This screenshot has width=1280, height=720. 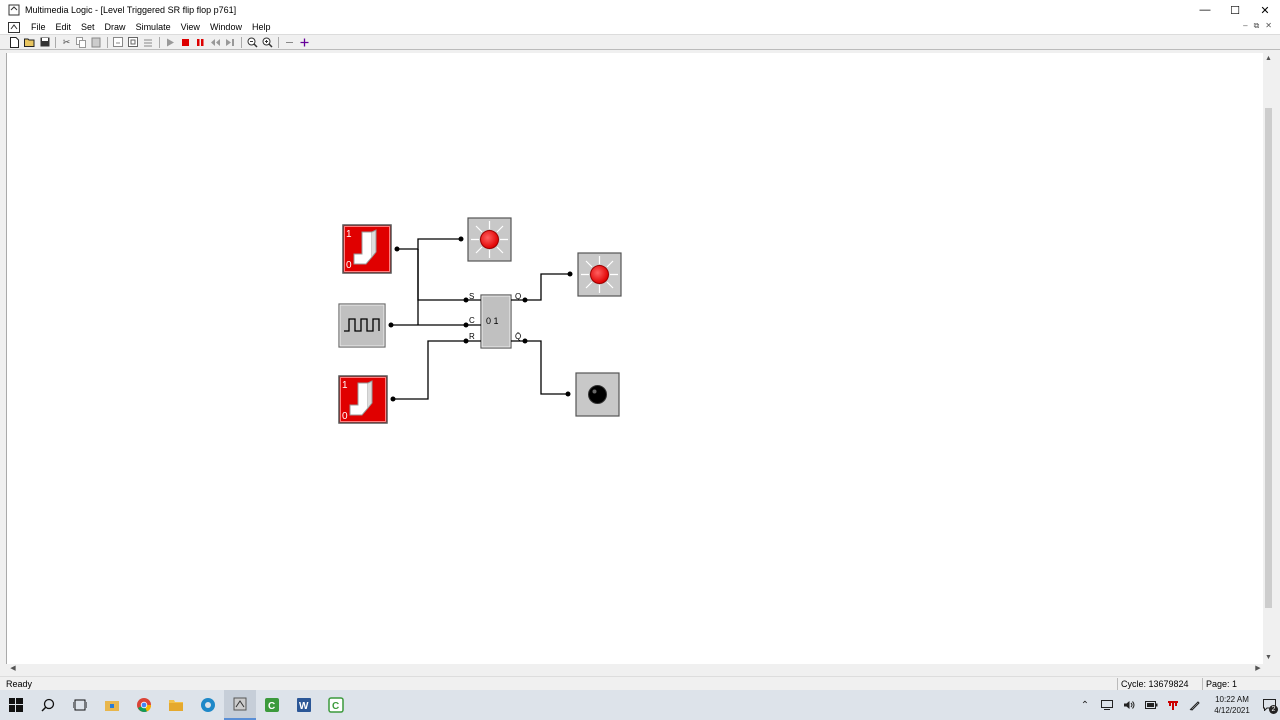 What do you see at coordinates (16, 705) in the screenshot?
I see `start-icon` at bounding box center [16, 705].